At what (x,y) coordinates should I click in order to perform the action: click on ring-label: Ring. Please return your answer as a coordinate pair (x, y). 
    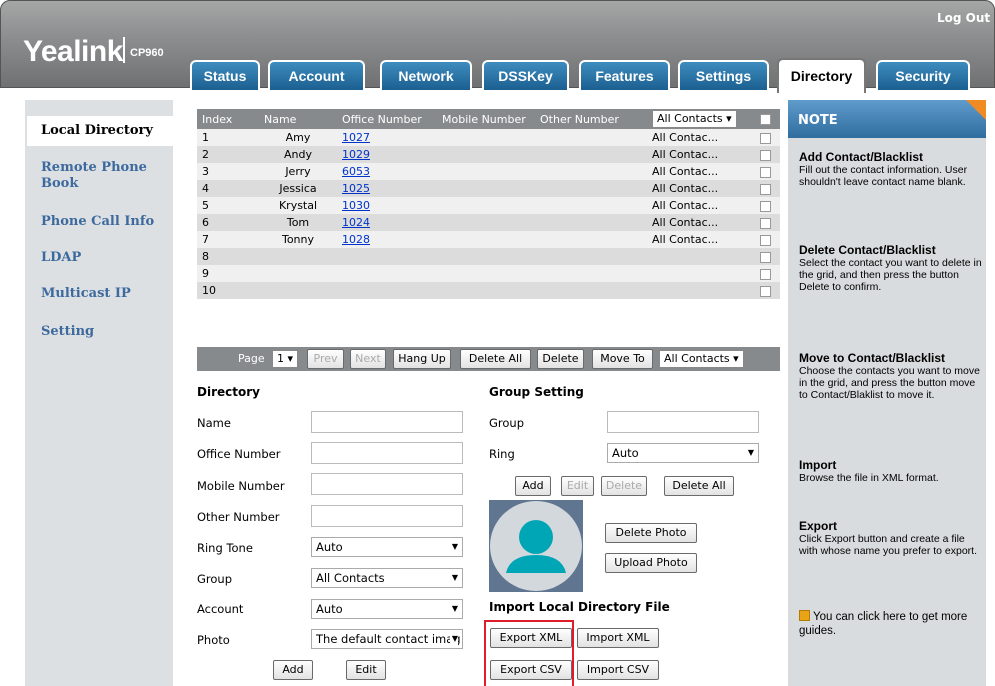
    Looking at the image, I should click on (502, 454).